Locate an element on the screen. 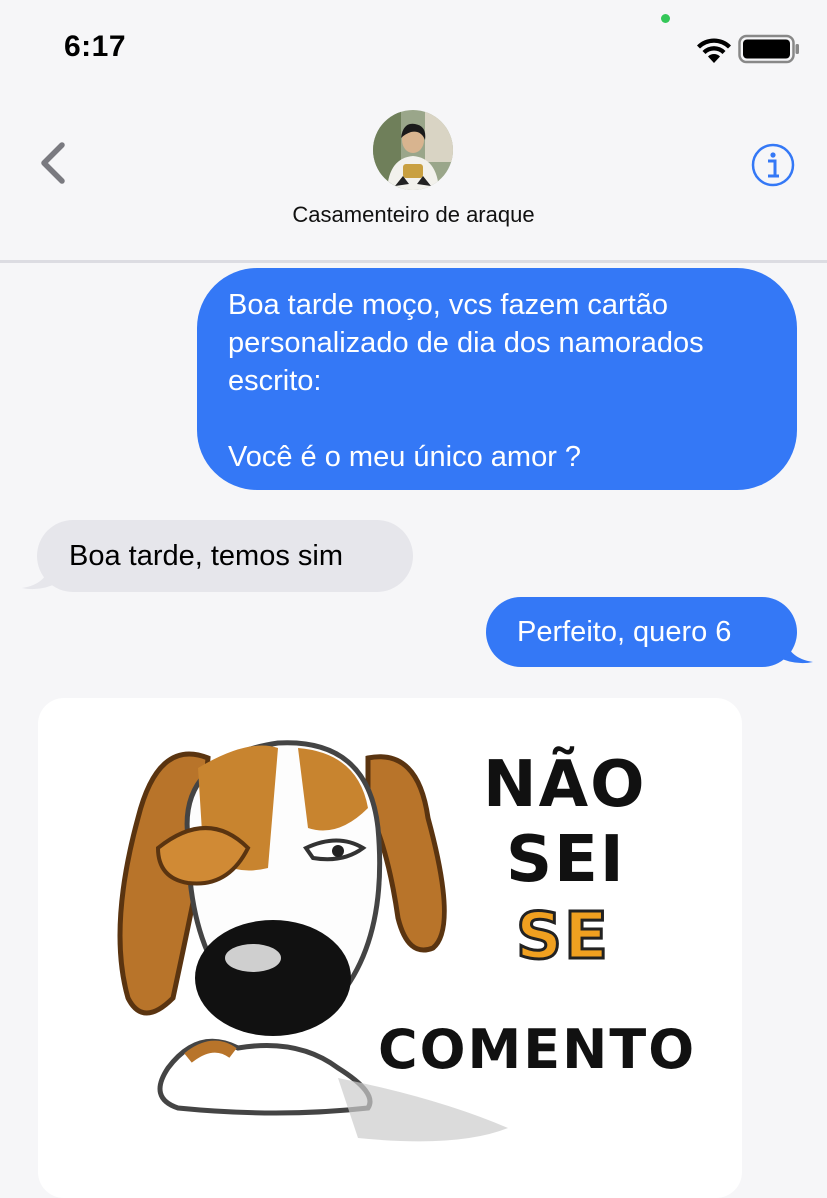 Image resolution: width=827 pixels, height=1198 pixels. sent-message-bubble: Perfeito, quero 6 is located at coordinates (641, 632).